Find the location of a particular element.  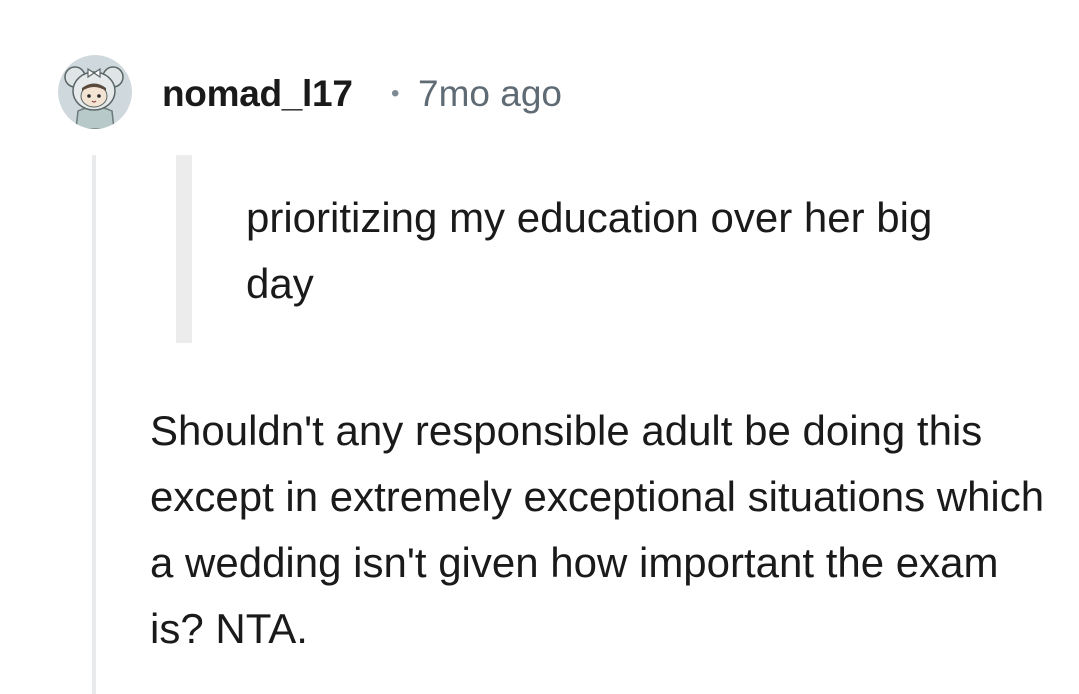

author-username: nomad_l17 is located at coordinates (257, 94).